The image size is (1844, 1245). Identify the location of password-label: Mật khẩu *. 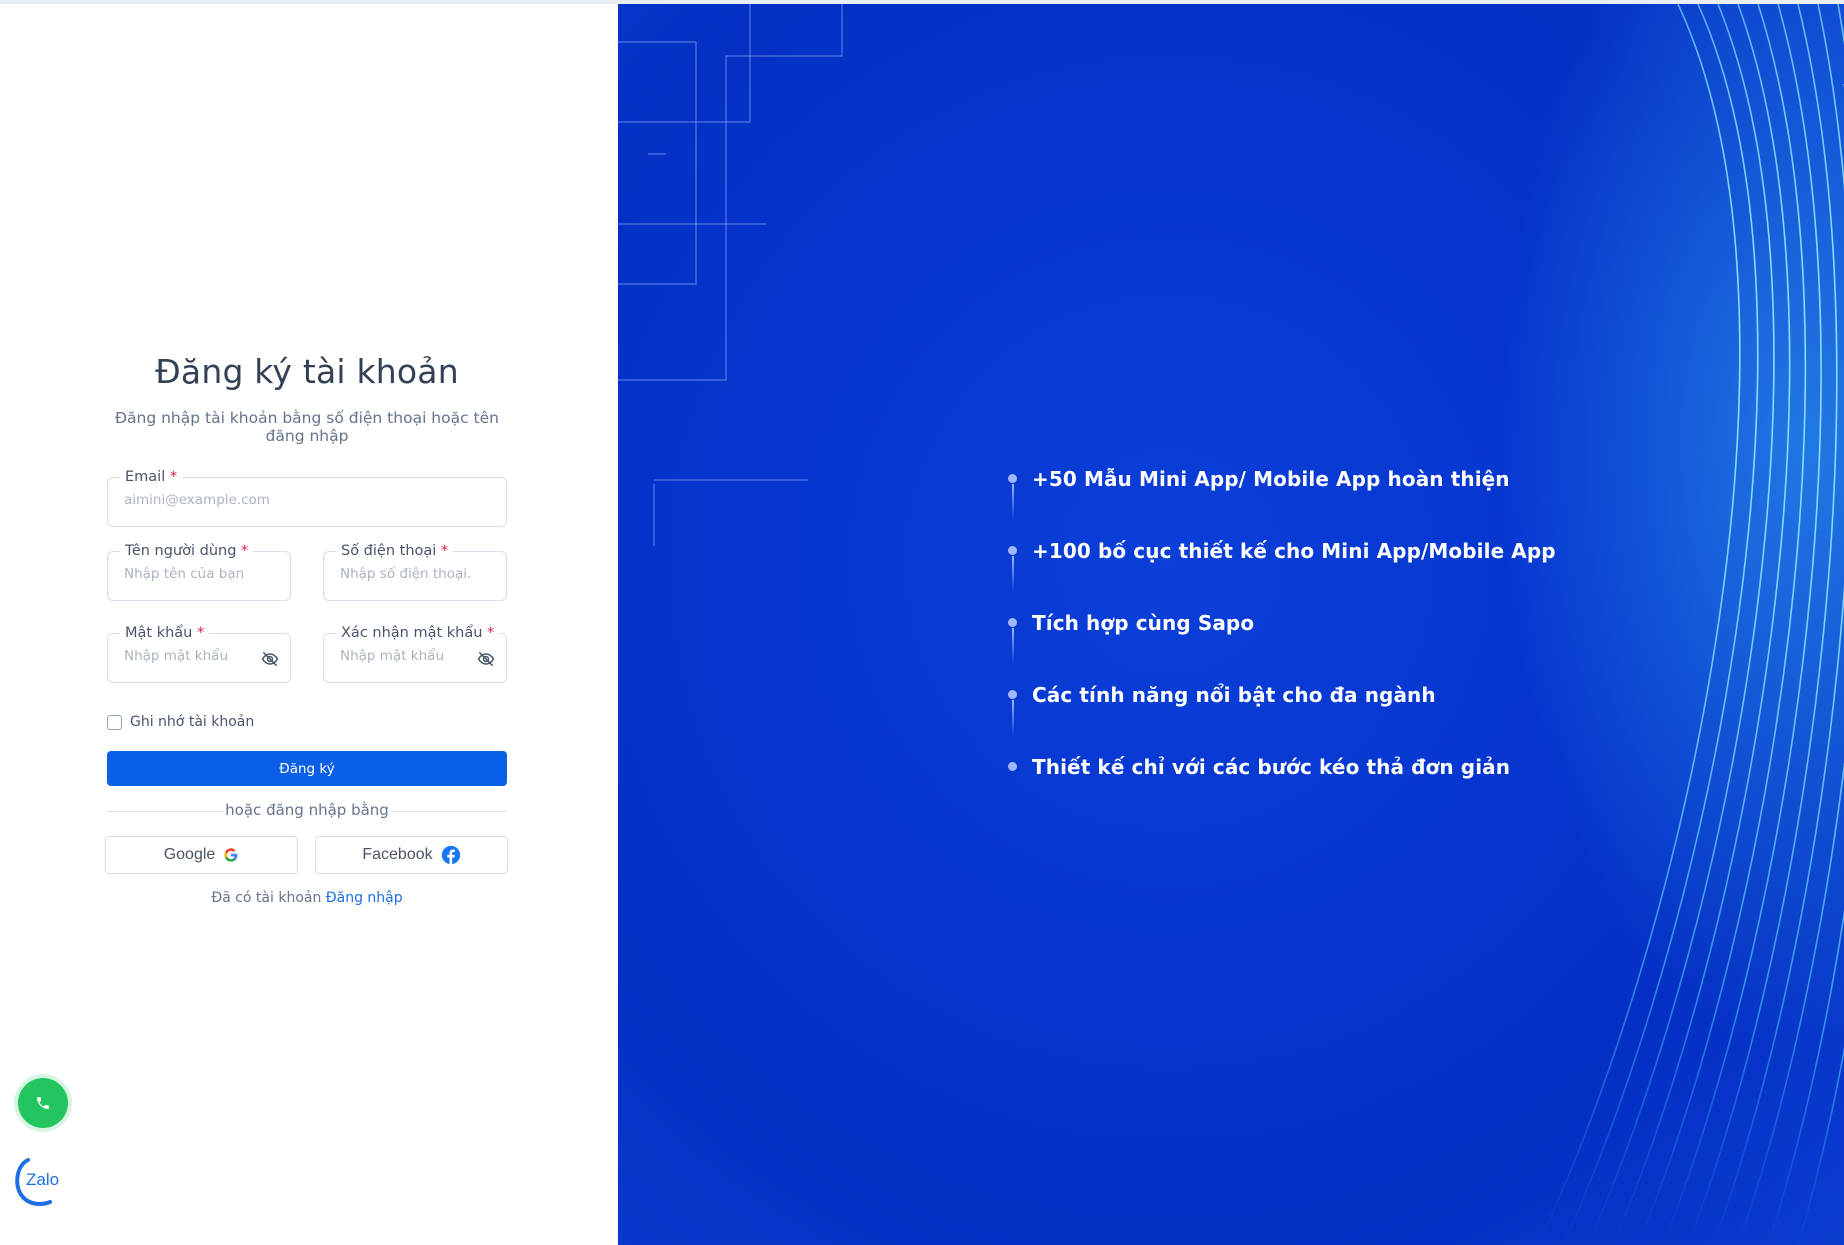
(165, 633).